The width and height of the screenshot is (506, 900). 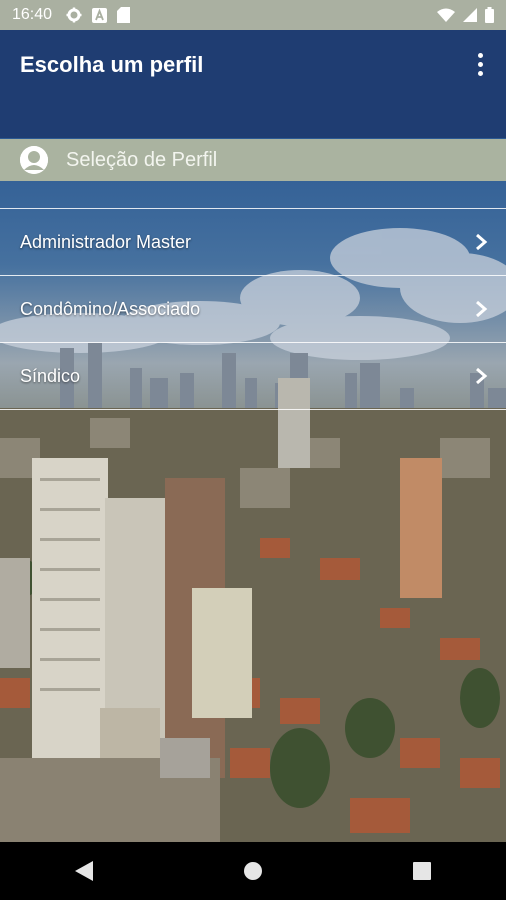 What do you see at coordinates (106, 241) in the screenshot?
I see `profile-item-label: Administrador Master` at bounding box center [106, 241].